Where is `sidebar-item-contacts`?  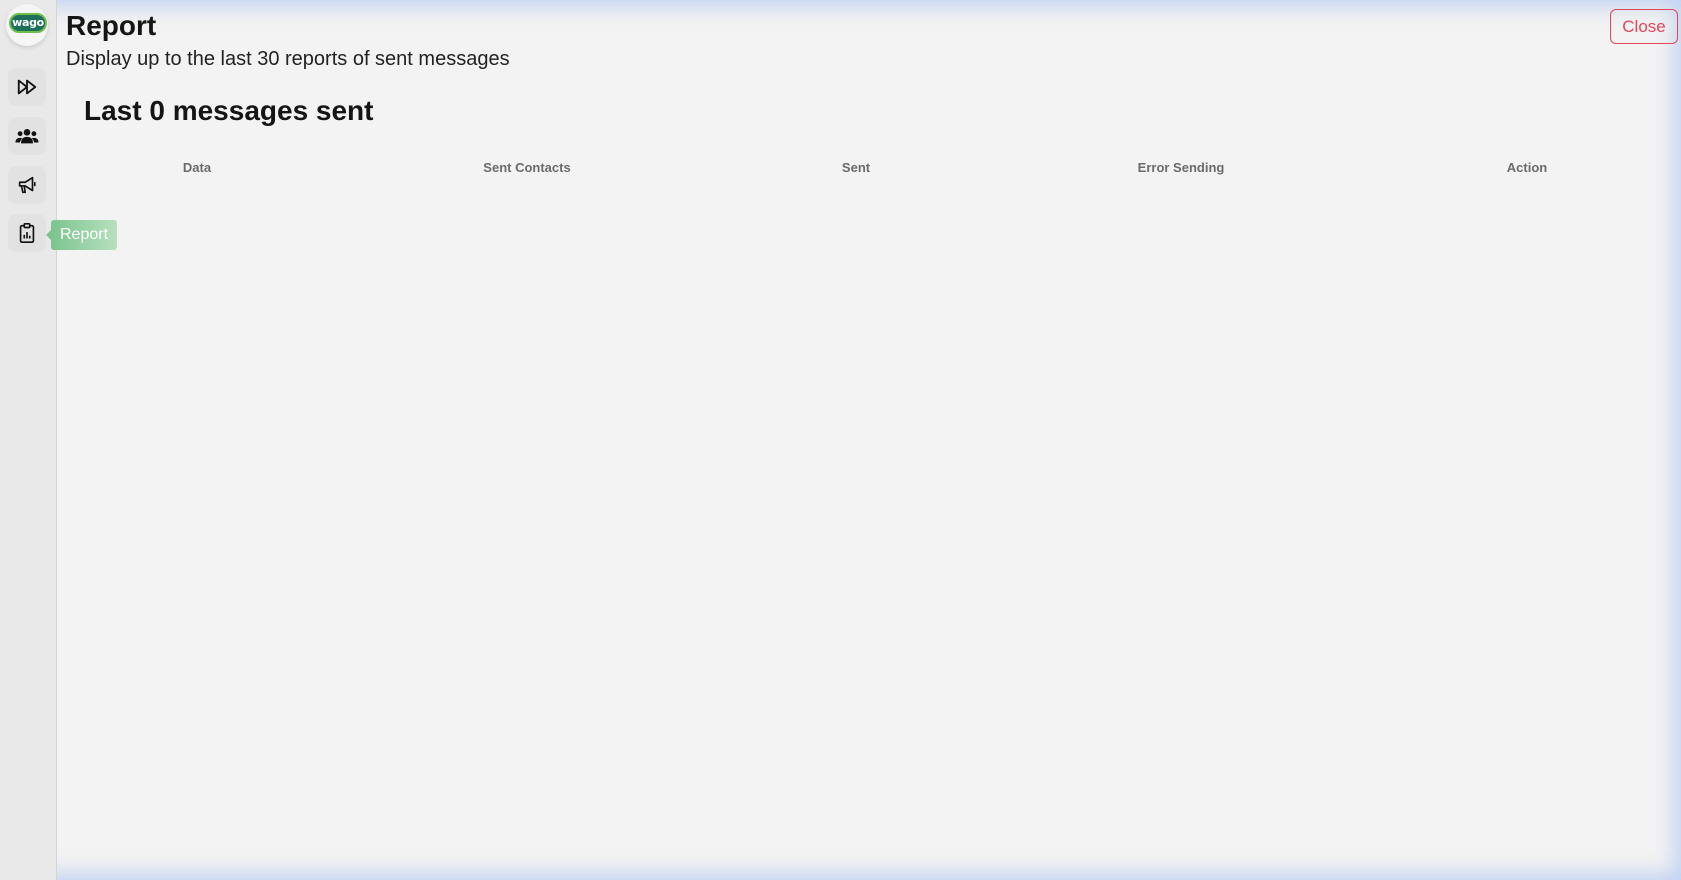 sidebar-item-contacts is located at coordinates (27, 136).